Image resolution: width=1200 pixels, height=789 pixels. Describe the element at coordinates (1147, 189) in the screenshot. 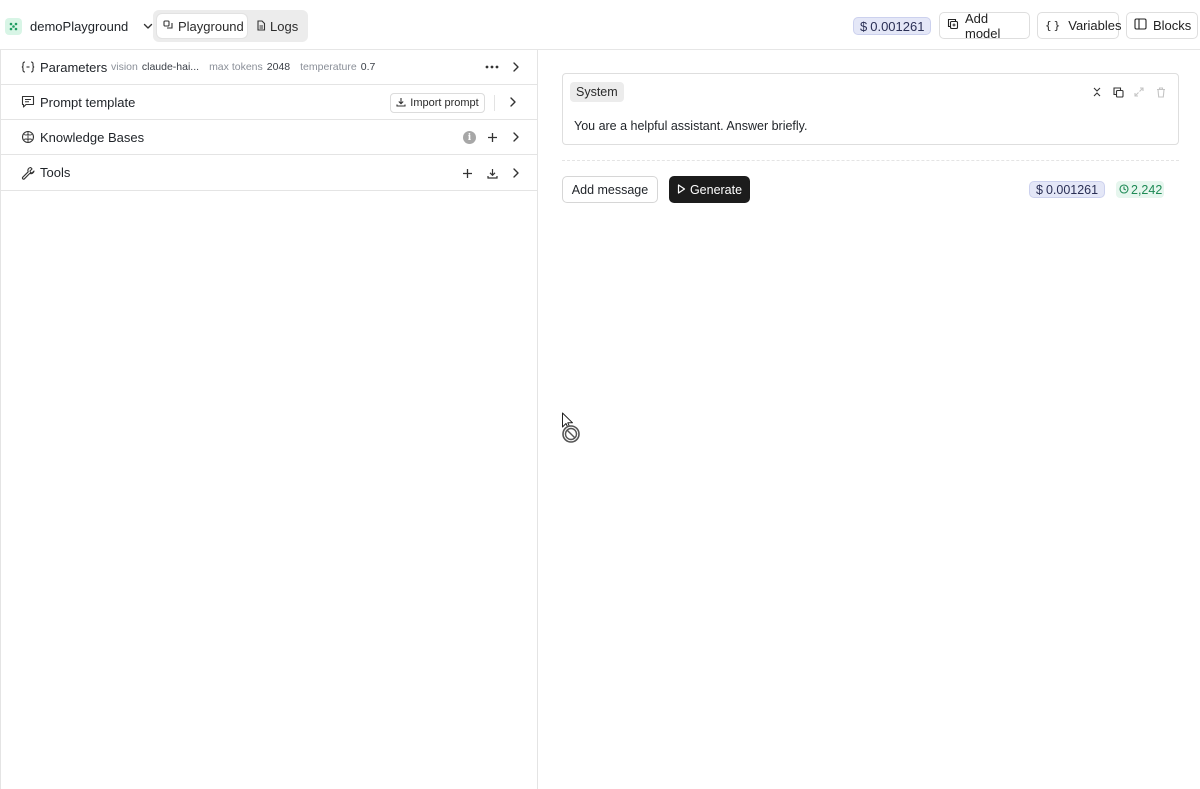

I see `token-count: 2,242` at that location.